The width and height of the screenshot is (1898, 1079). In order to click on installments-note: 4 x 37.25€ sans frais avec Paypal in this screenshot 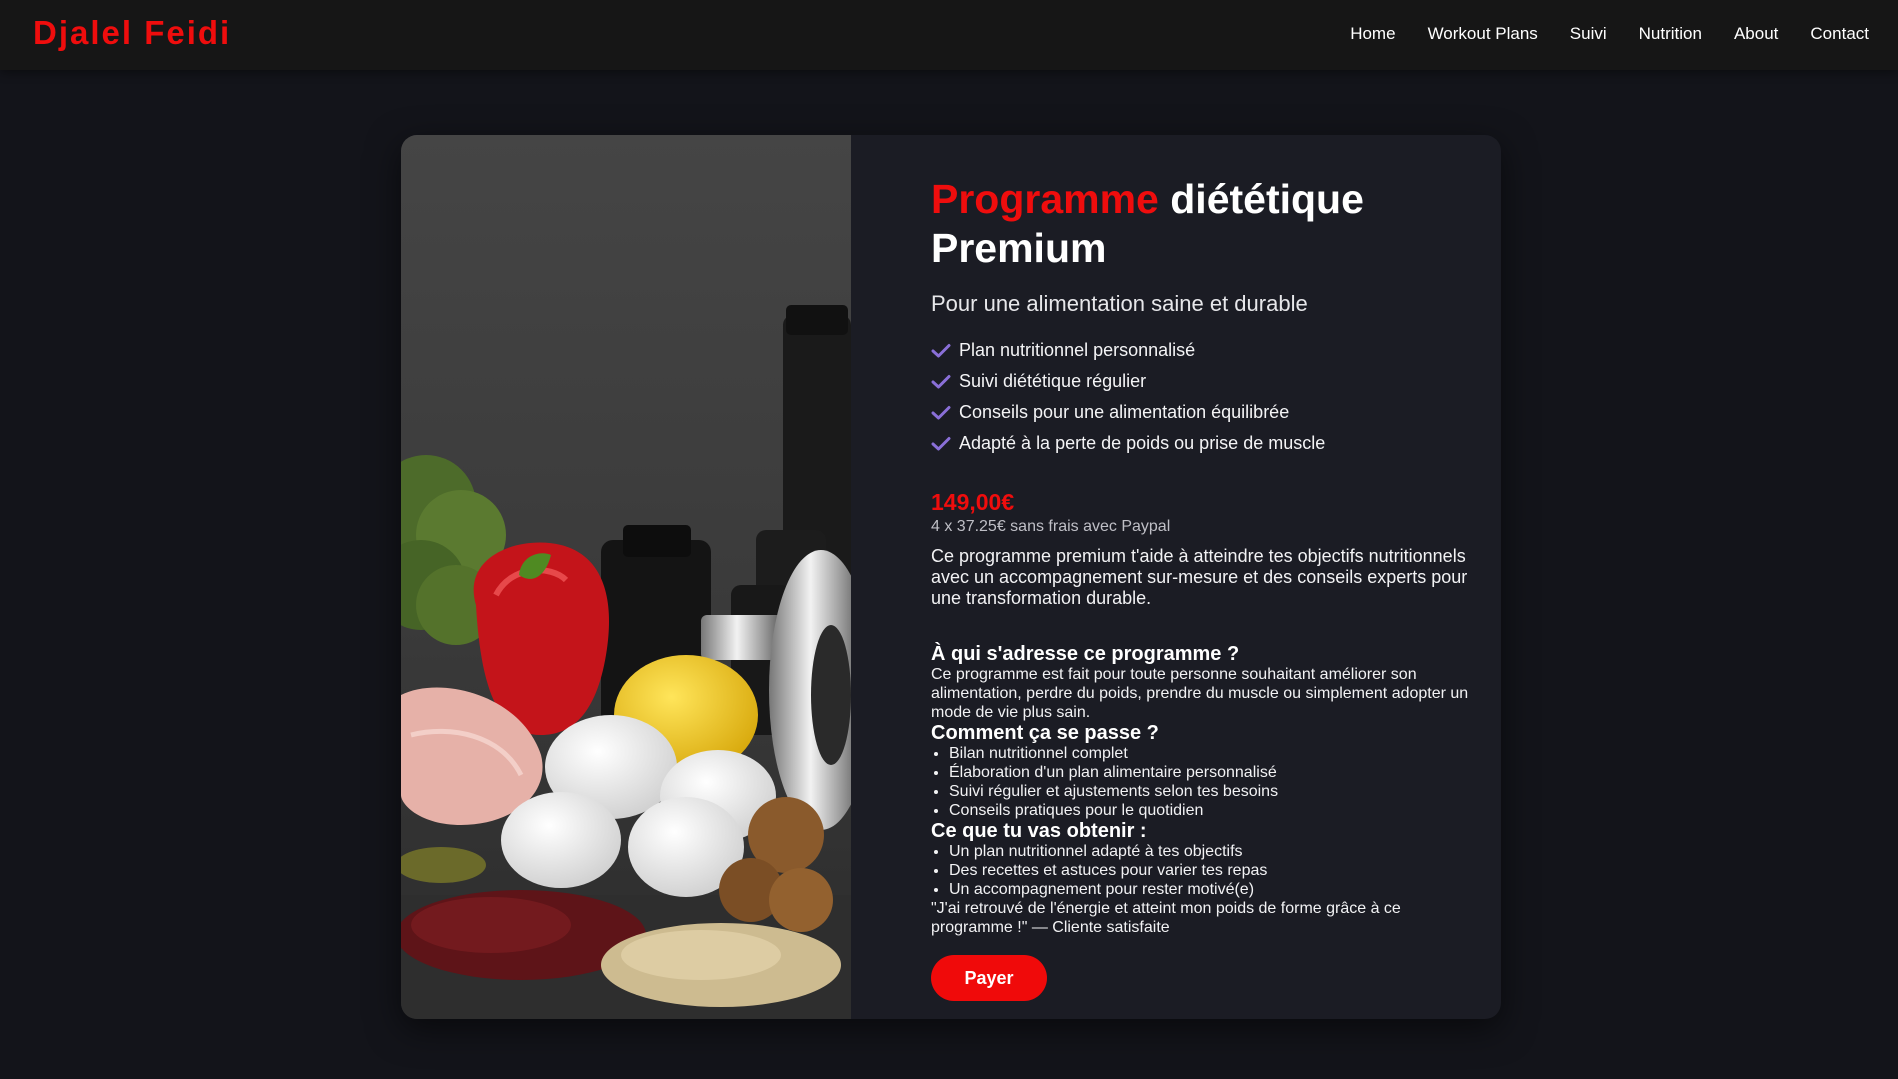, I will do `click(1051, 526)`.